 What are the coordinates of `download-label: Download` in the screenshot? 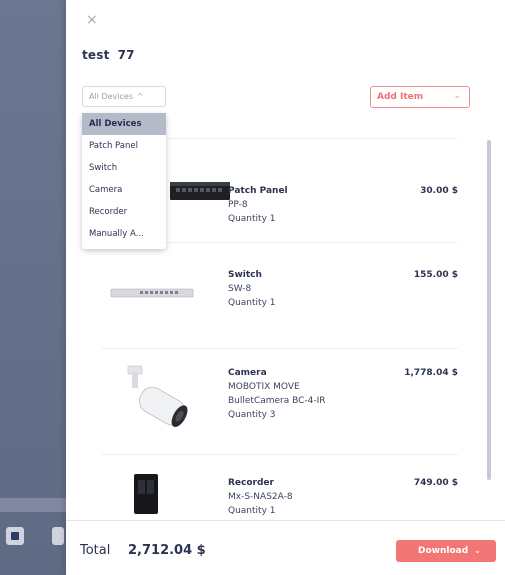 It's located at (443, 551).